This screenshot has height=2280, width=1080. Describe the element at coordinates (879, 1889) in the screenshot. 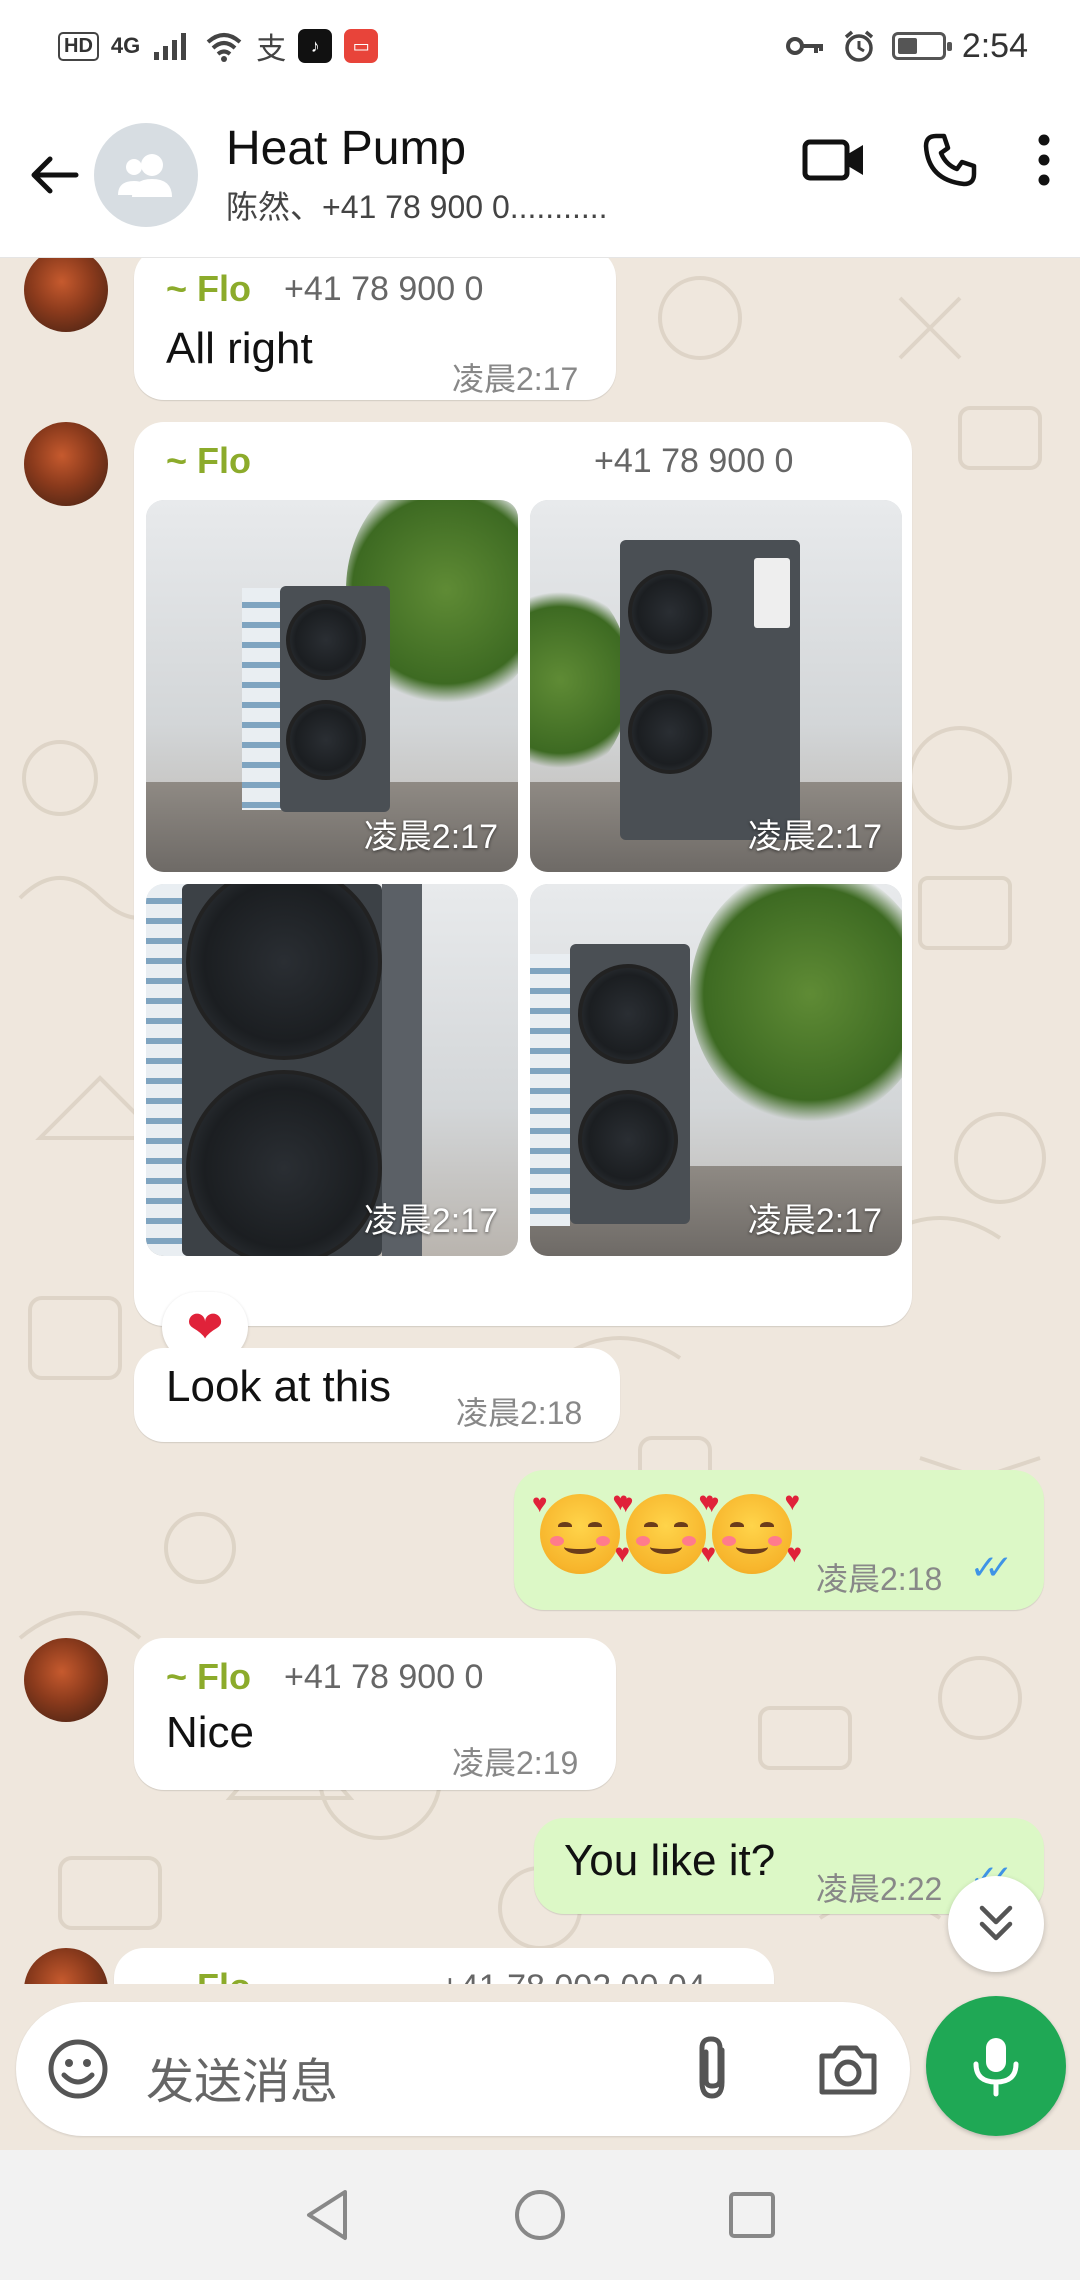

I see `message-time: 凌晨2:22` at that location.